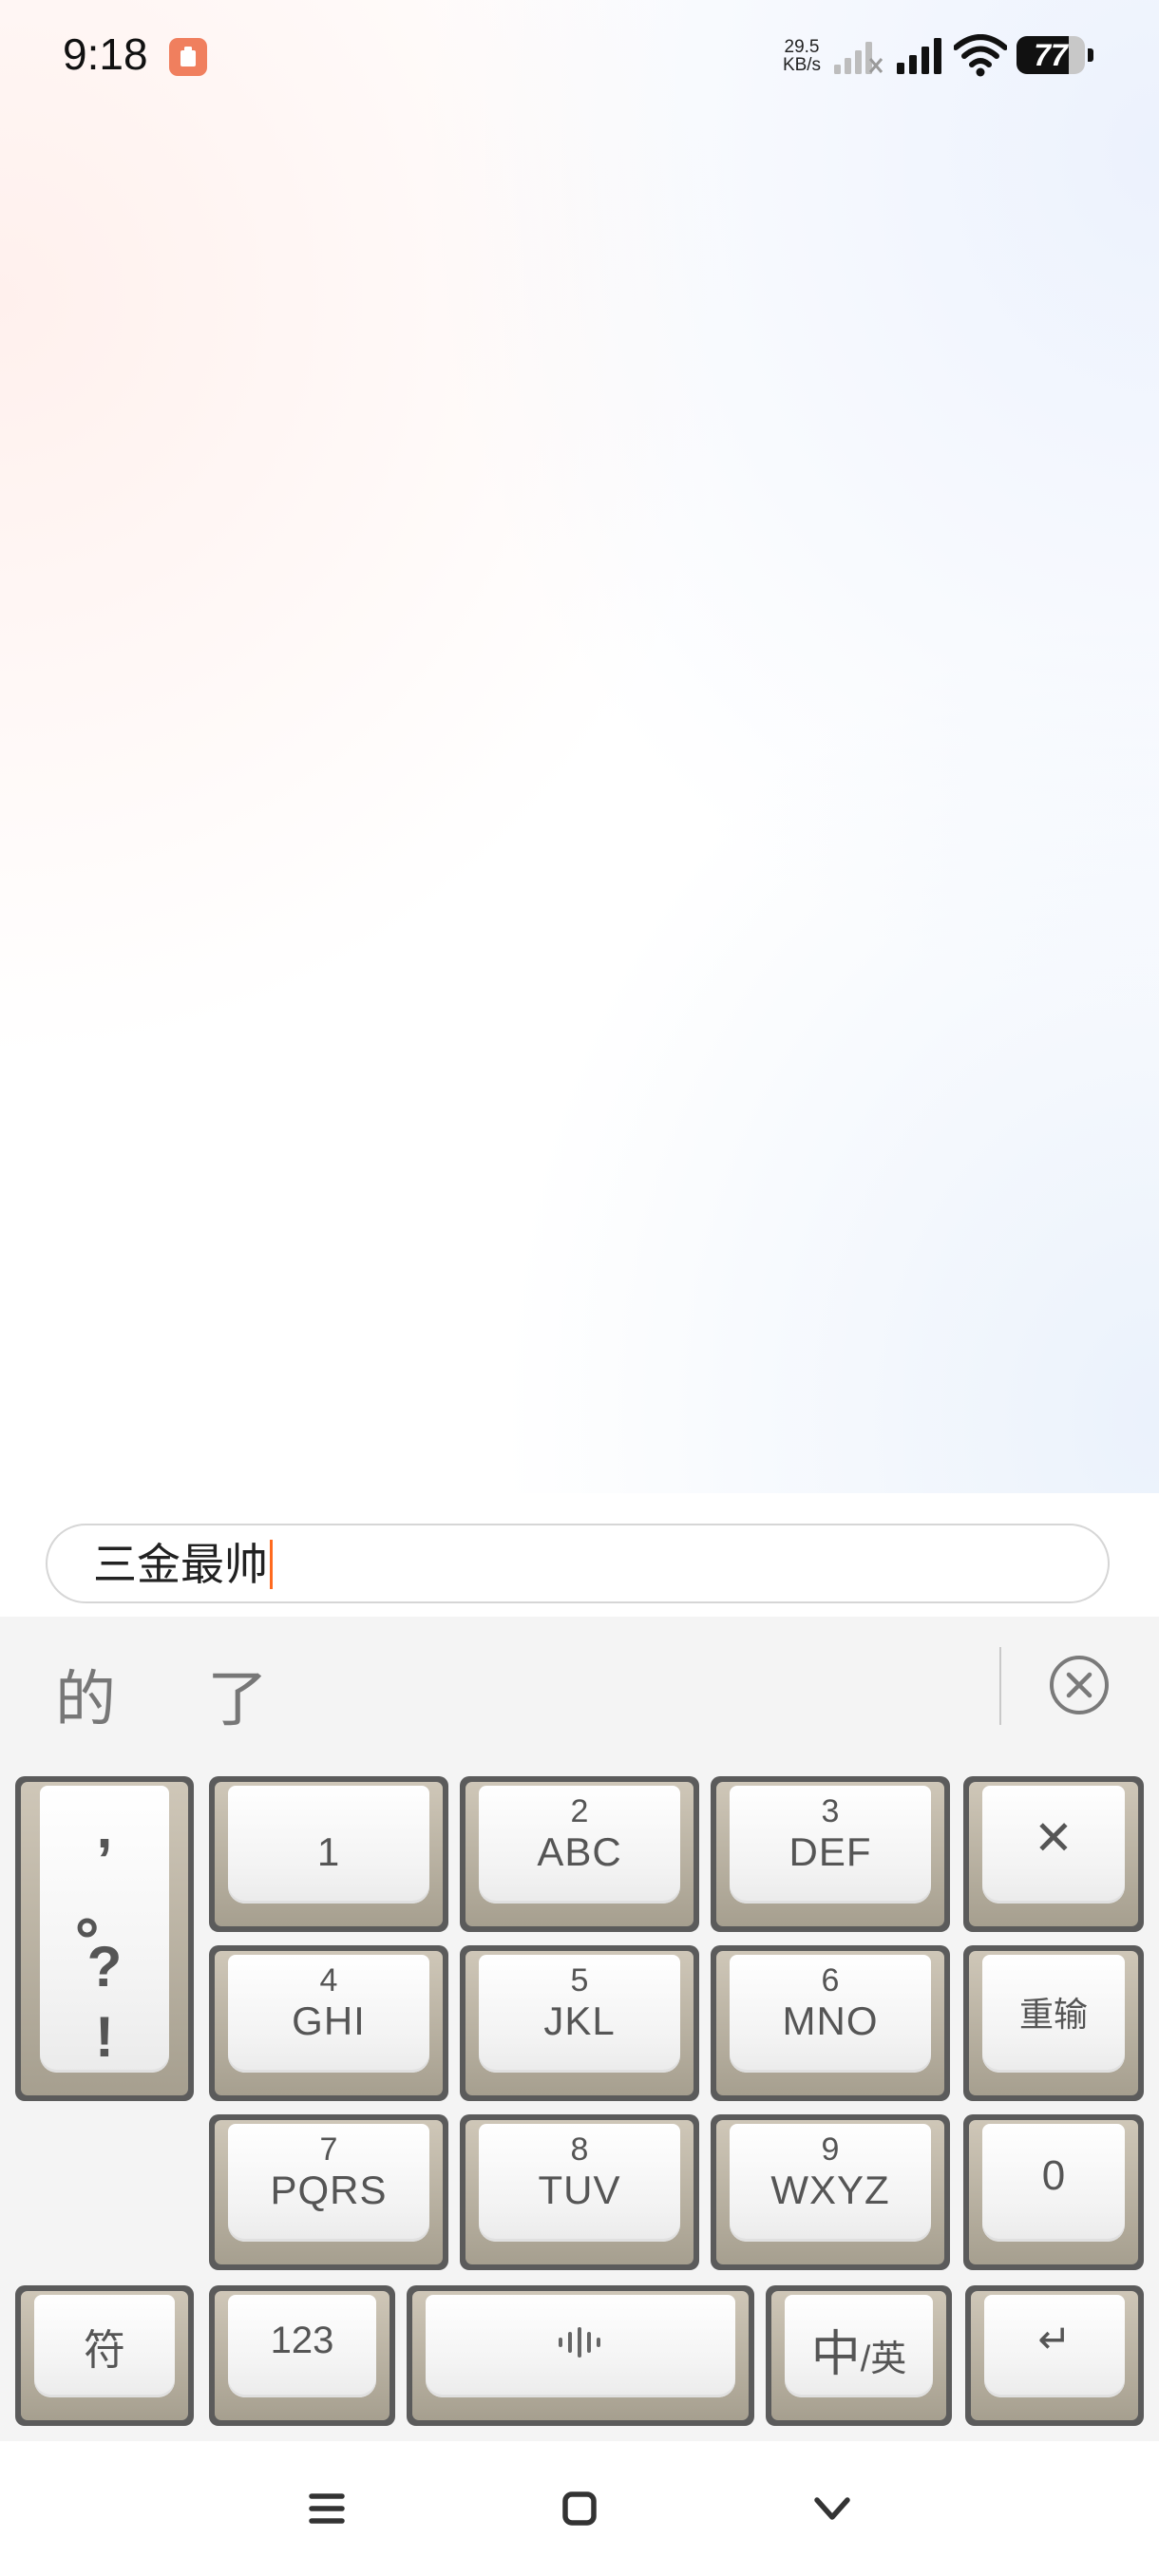 Image resolution: width=1159 pixels, height=2576 pixels. Describe the element at coordinates (237, 1694) in the screenshot. I see `candidate-word-2: 了` at that location.